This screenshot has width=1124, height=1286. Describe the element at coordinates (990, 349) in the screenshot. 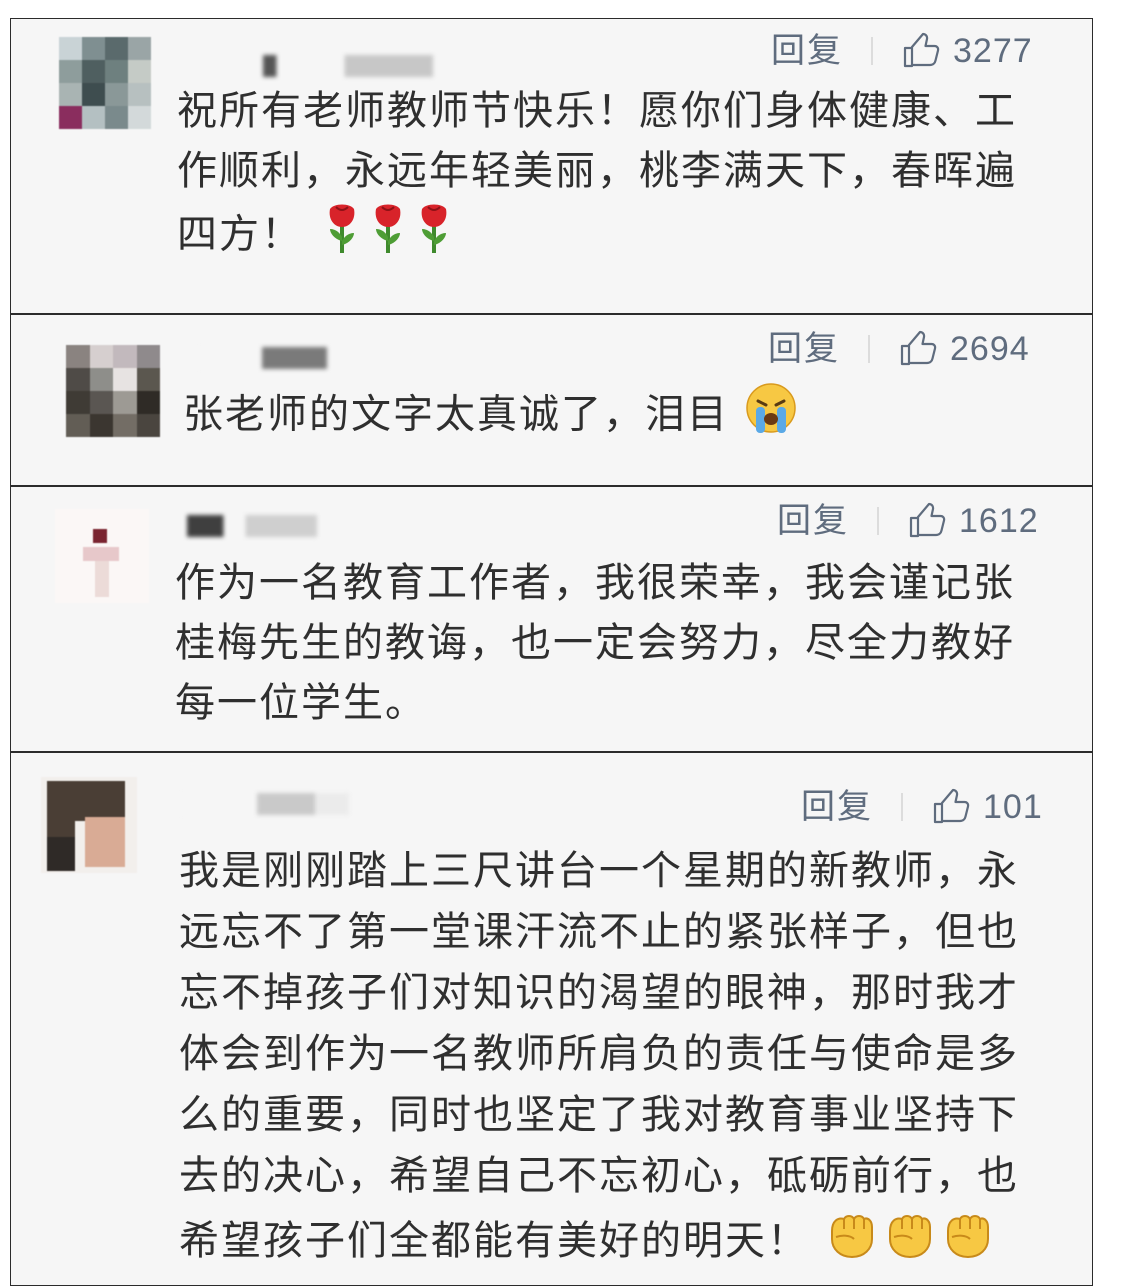

I see `like-count: 2694` at that location.